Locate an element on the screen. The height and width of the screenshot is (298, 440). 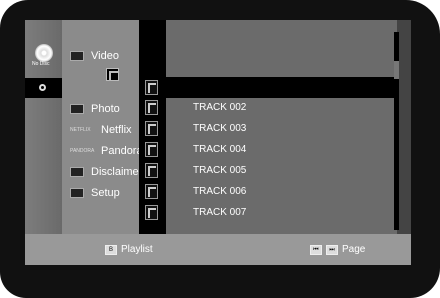
menu-label-photo: Photo is located at coordinates (105, 109).